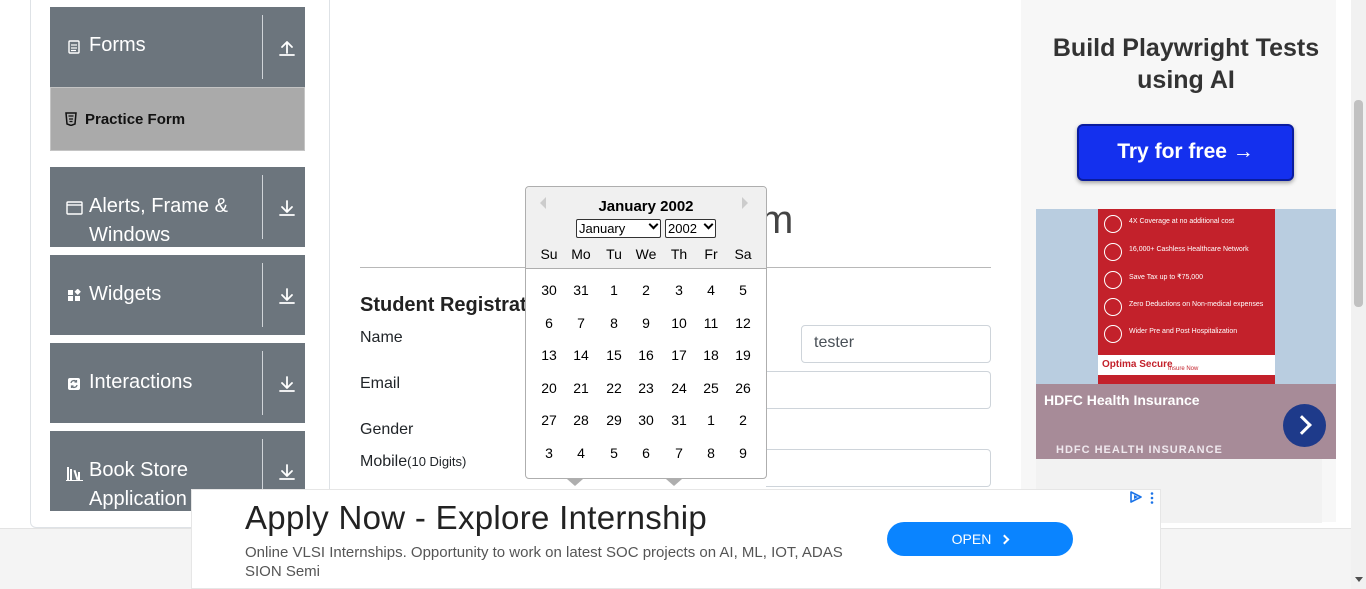 This screenshot has height=589, width=1366. Describe the element at coordinates (878, 468) in the screenshot. I see `mobile-input` at that location.